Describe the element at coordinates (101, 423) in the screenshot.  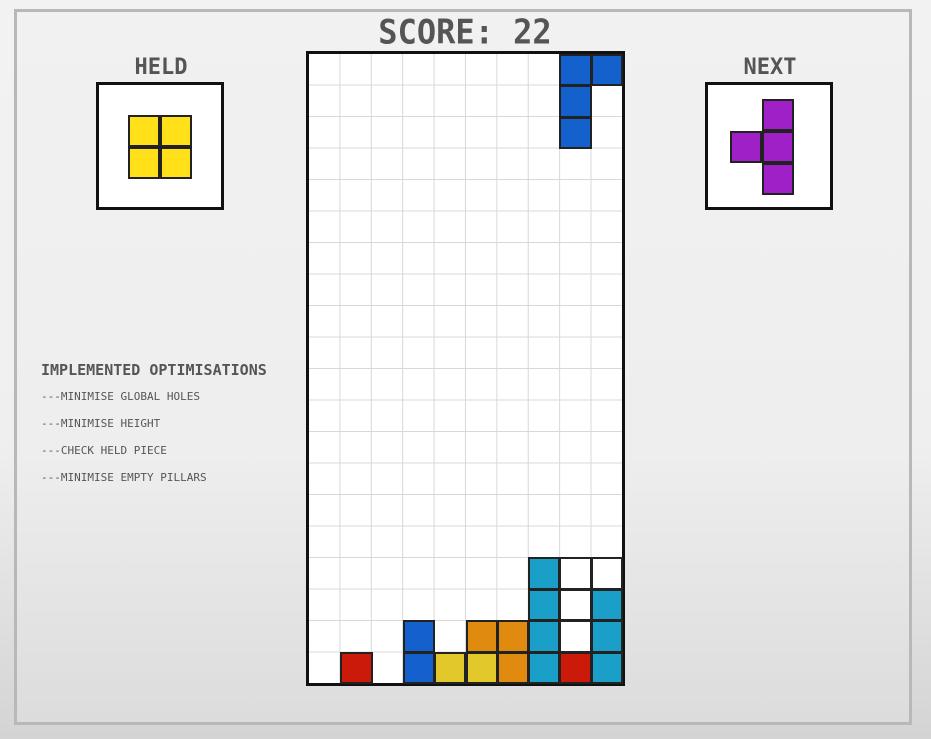
I see `optimisation-item: ---MINIMISE HEIGHT` at that location.